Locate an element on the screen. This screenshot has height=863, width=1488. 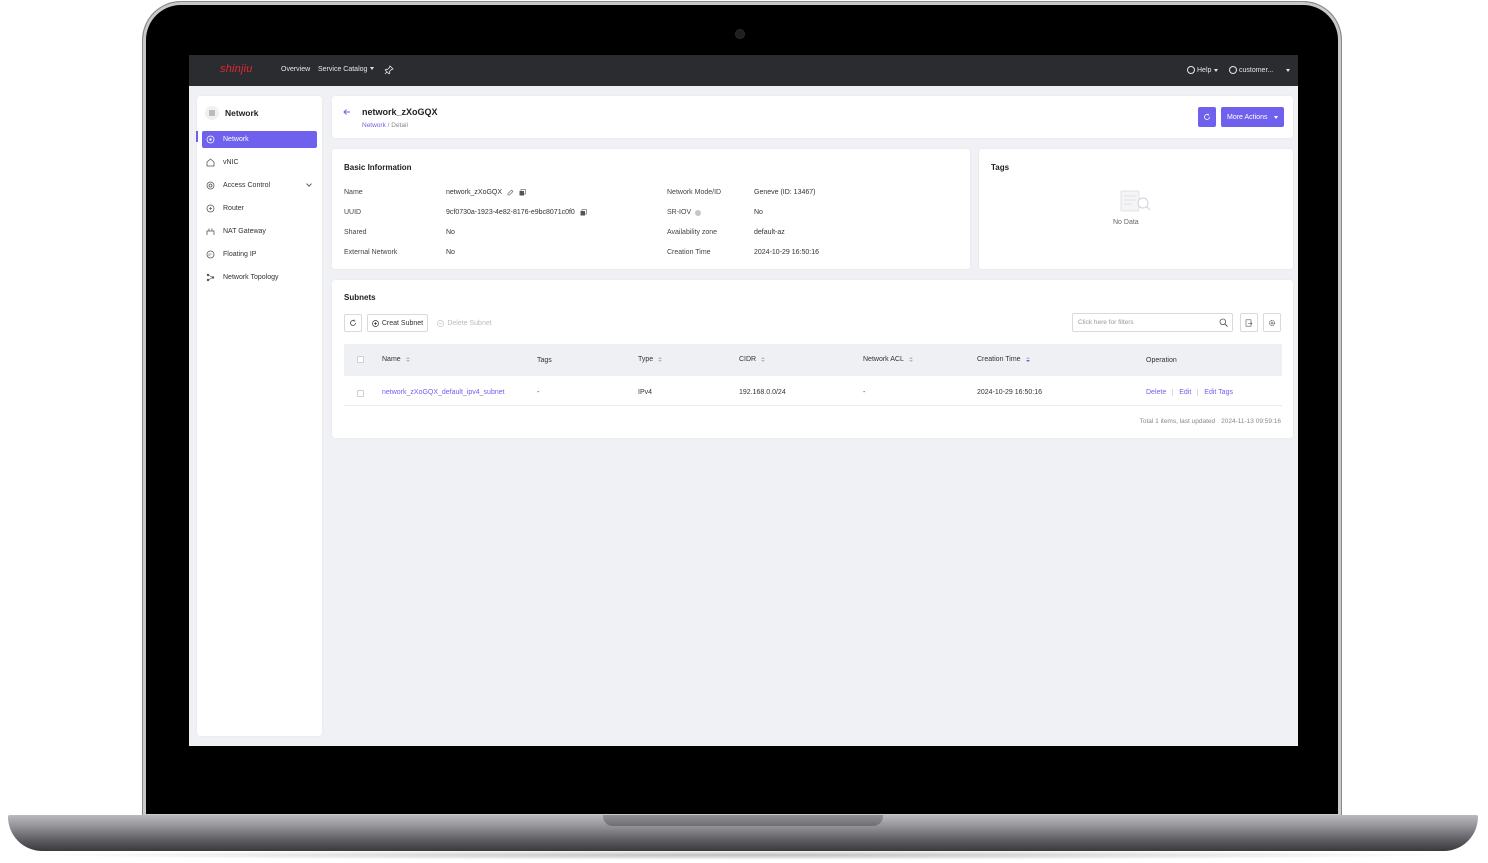
availability-zone-label: Availability zone is located at coordinates (692, 232).